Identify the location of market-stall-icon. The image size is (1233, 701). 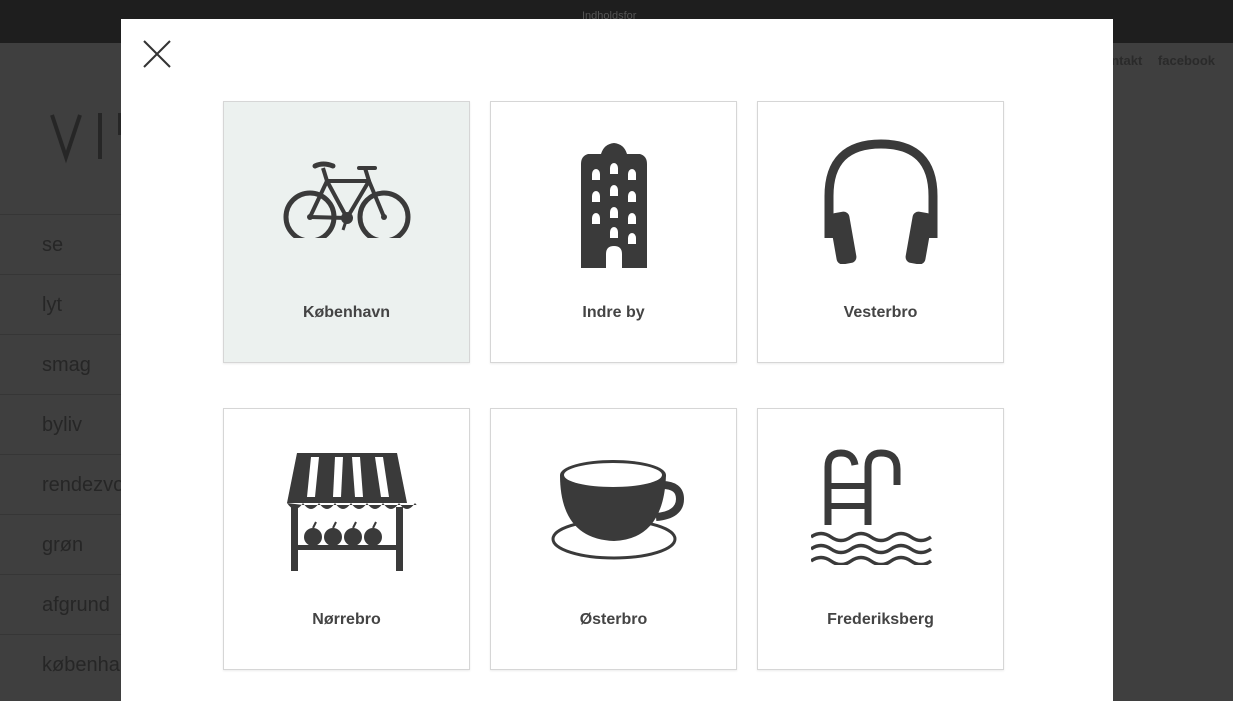
(351, 512).